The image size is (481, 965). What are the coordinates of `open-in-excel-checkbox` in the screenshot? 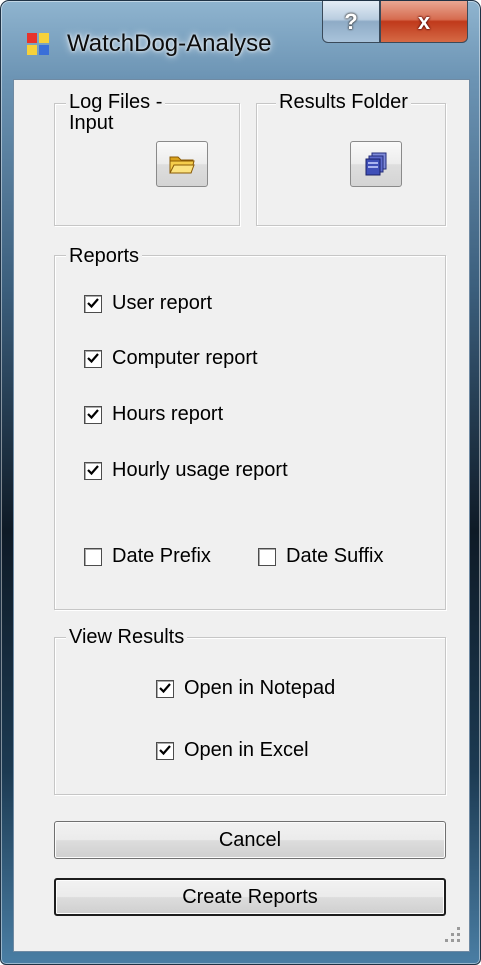 It's located at (165, 750).